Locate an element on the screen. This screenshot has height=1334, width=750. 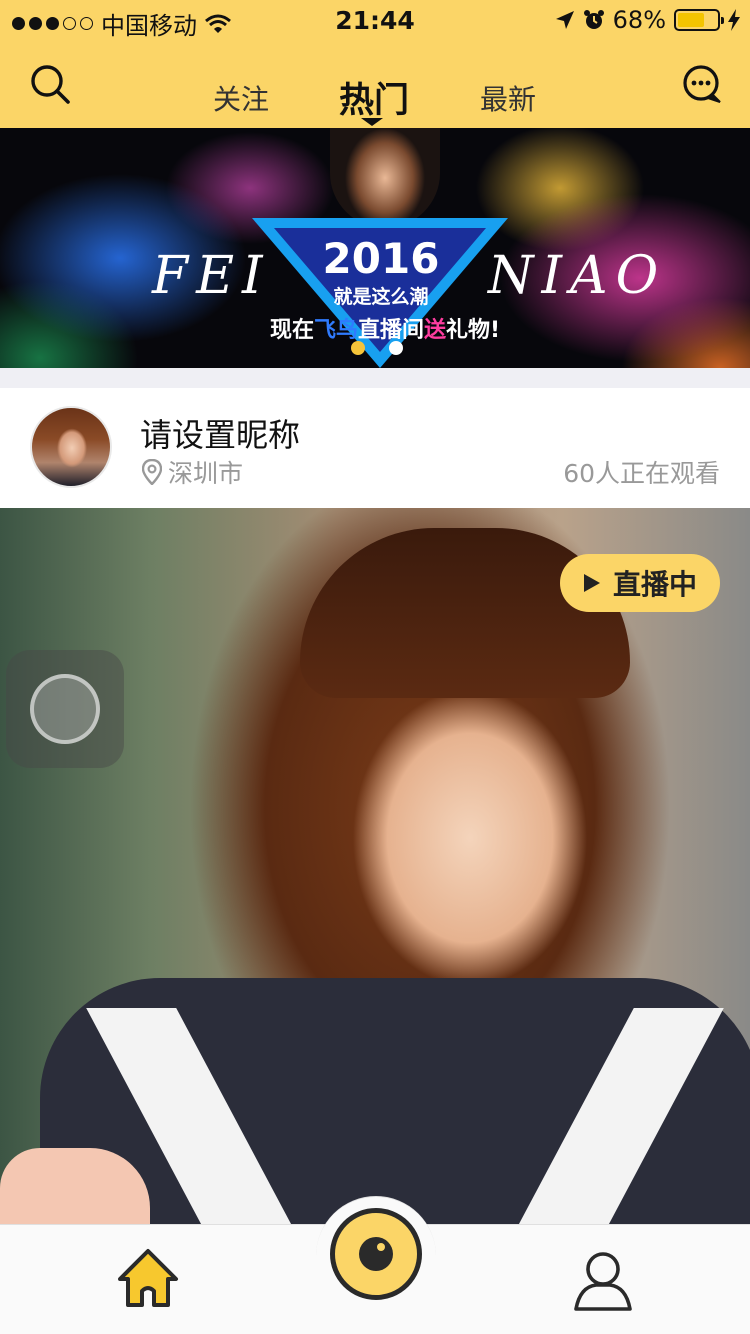
status-bar: 中国移动 21:44 68% is located at coordinates (375, 20).